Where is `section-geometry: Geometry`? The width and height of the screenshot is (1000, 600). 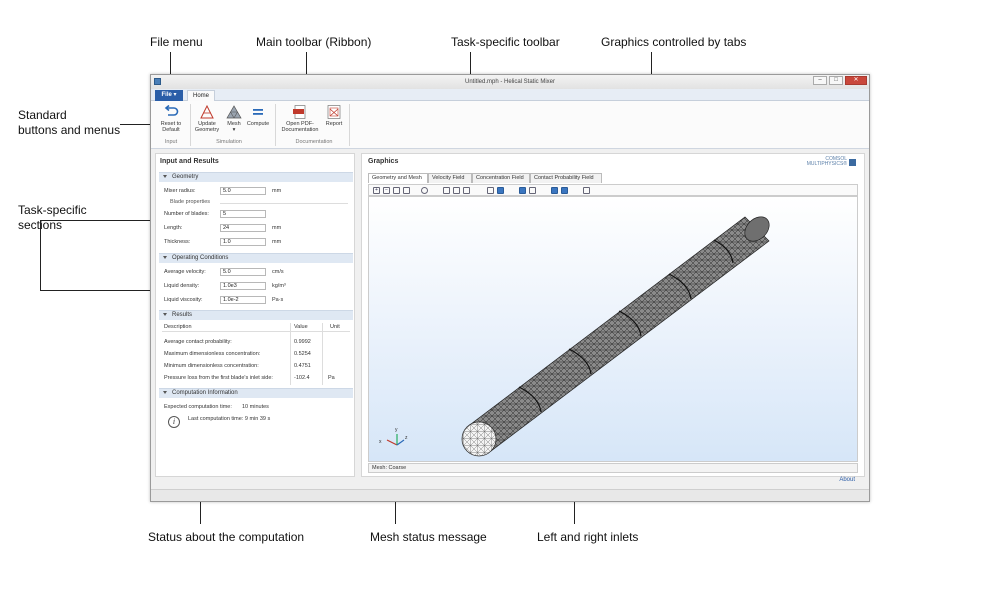
section-geometry: Geometry is located at coordinates (256, 177).